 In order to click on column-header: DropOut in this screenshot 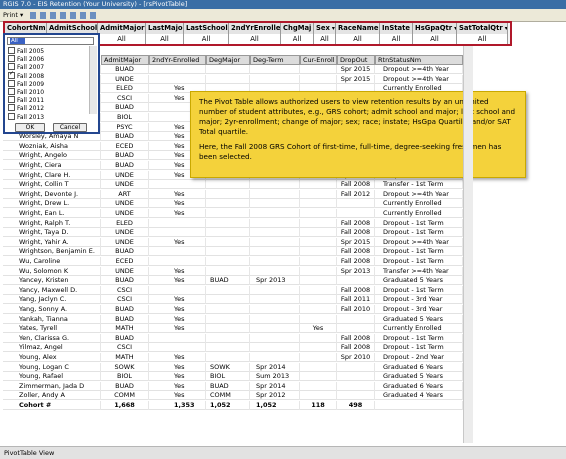, I will do `click(356, 60)`.